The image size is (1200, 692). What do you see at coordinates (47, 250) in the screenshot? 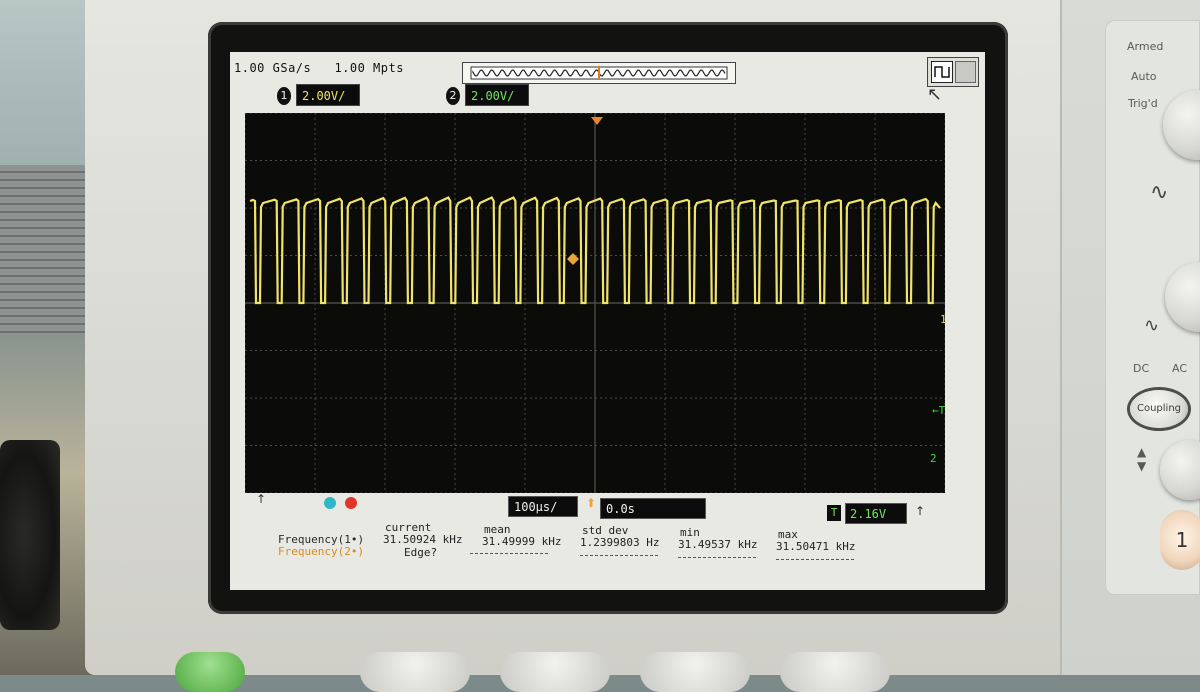
I see `background-rack` at bounding box center [47, 250].